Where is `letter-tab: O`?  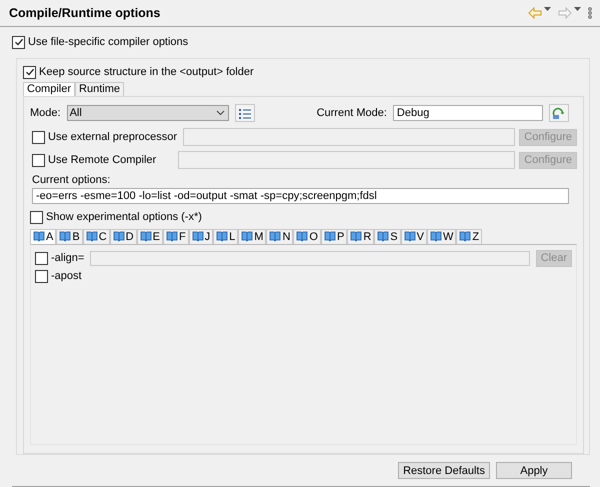
letter-tab: O is located at coordinates (307, 236).